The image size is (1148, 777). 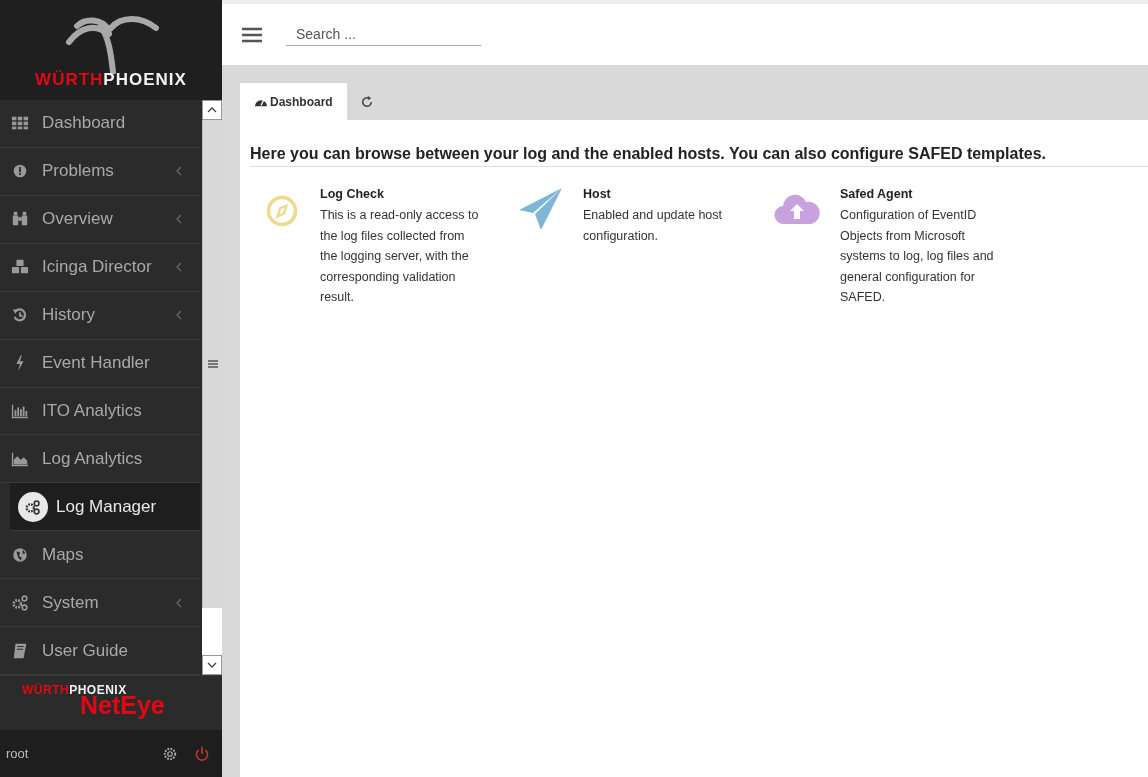 I want to click on dashboard-tab: Dashboard, so click(x=293, y=101).